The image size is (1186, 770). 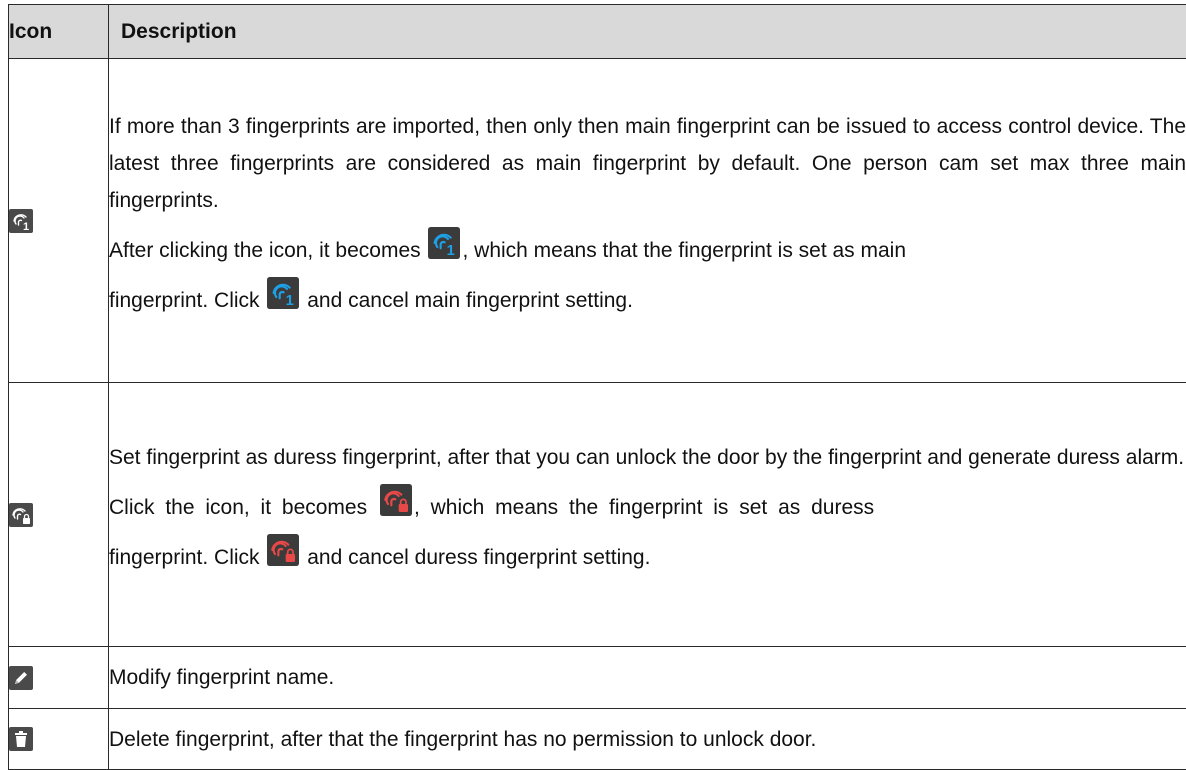 I want to click on description-text: Modify fingerprint name., so click(x=647, y=677).